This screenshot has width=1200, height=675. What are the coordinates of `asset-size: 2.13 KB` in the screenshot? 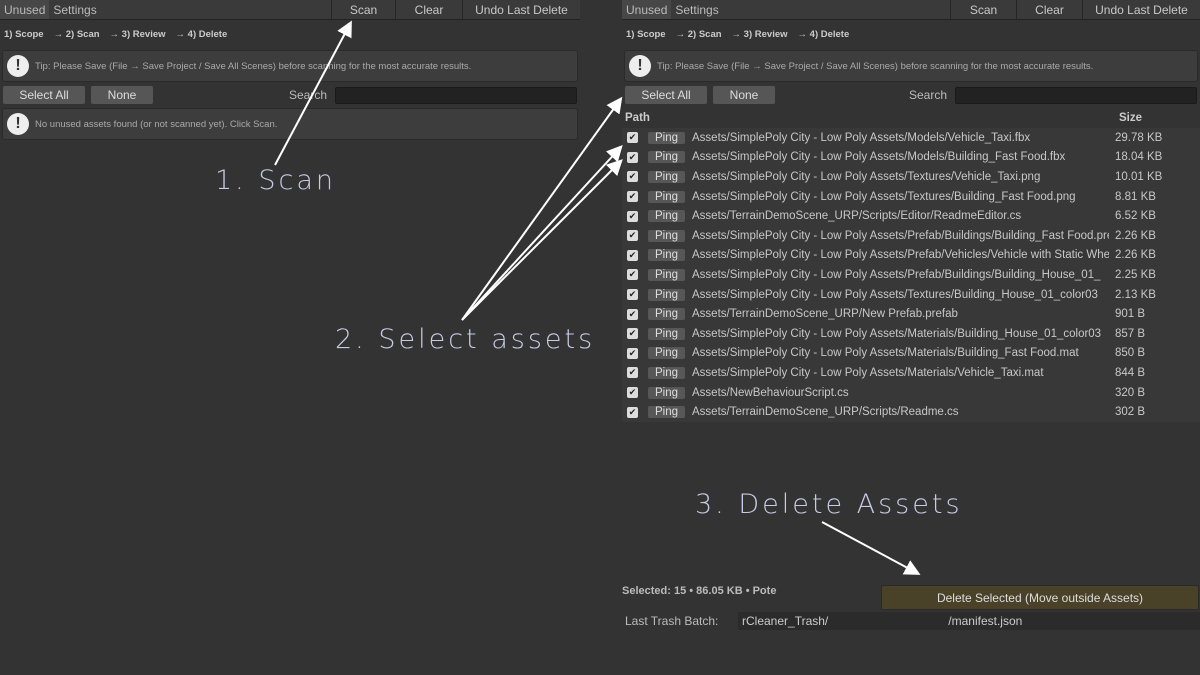 It's located at (1135, 294).